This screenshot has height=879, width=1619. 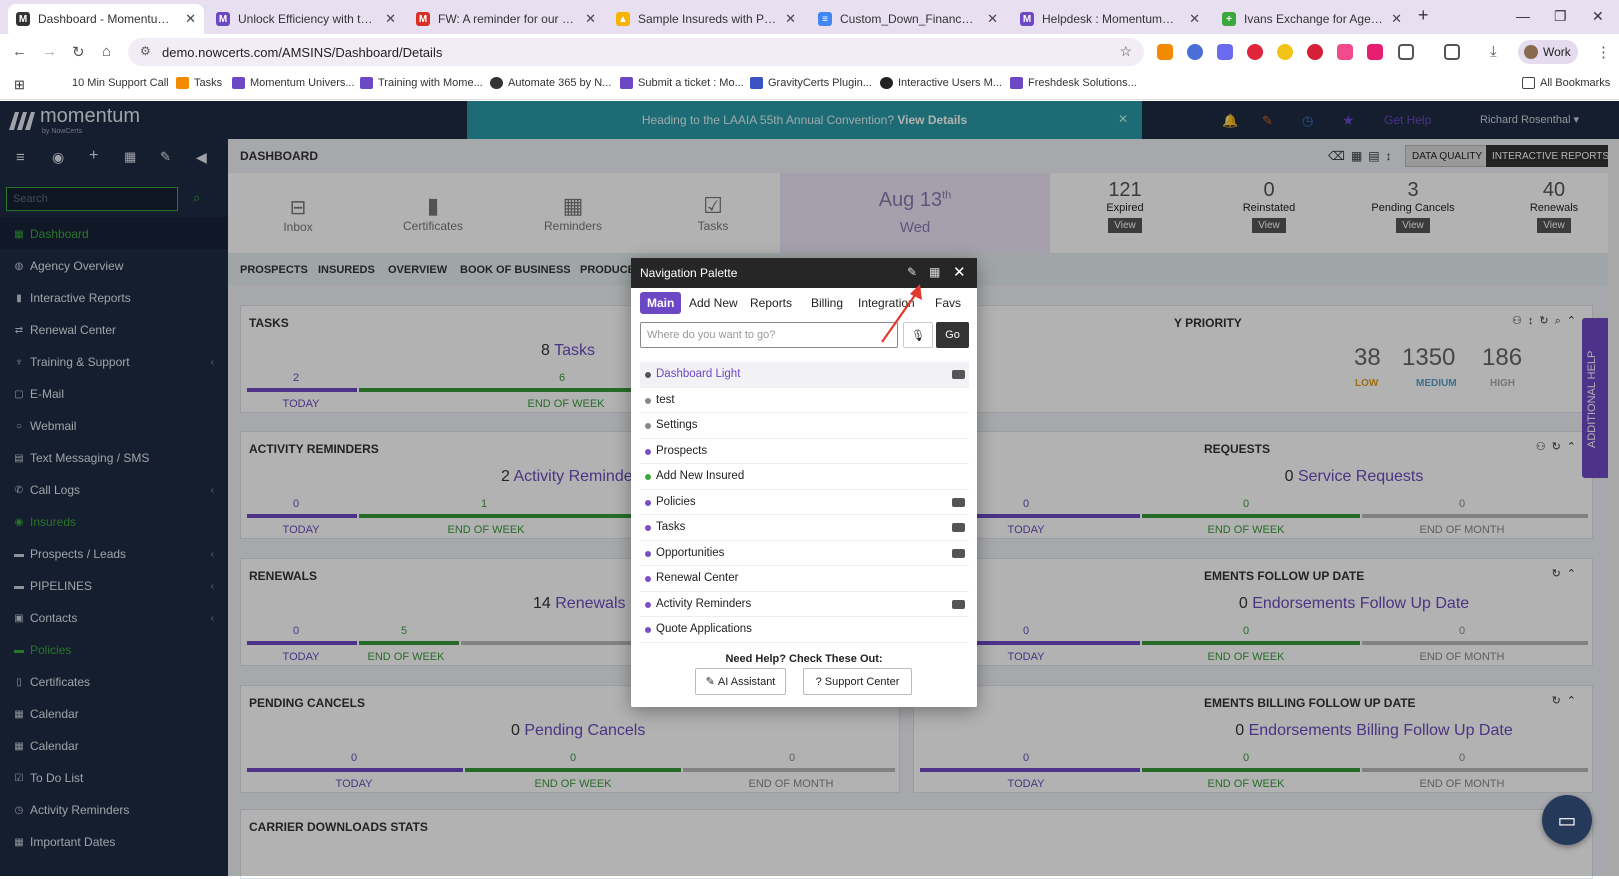 I want to click on go-button: Go, so click(x=952, y=335).